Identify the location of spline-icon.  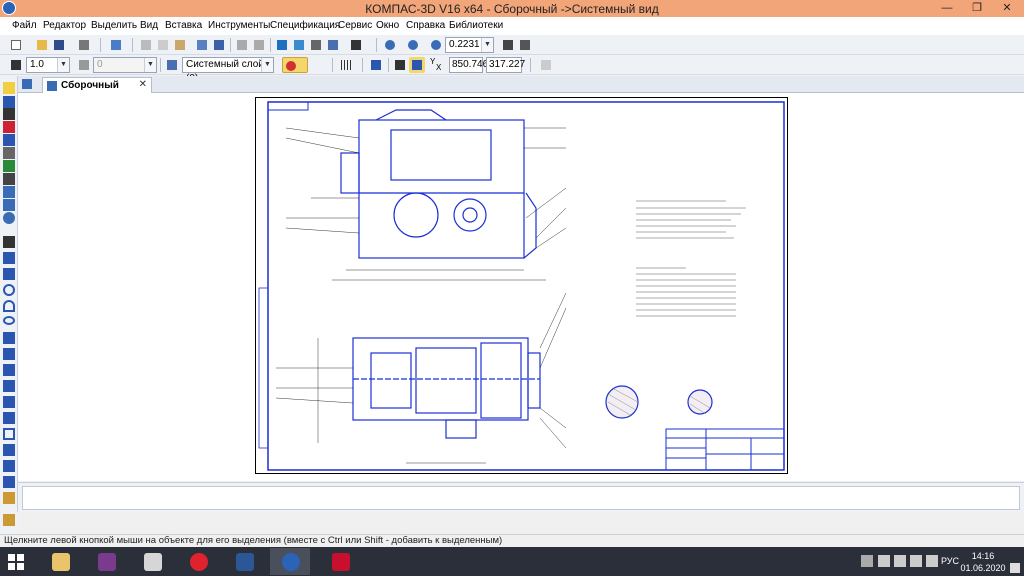
(9, 338).